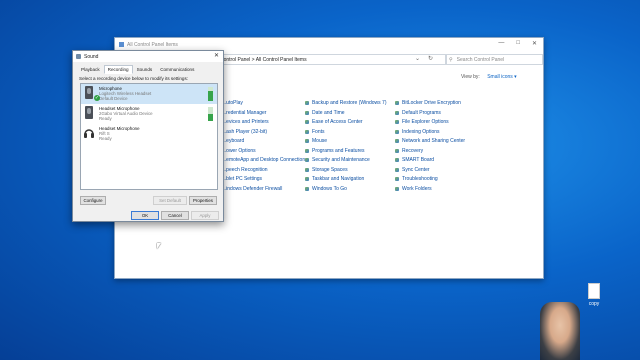 Image resolution: width=640 pixels, height=360 pixels. I want to click on control-panel-item-label: ...utoPlay, so click(232, 103).